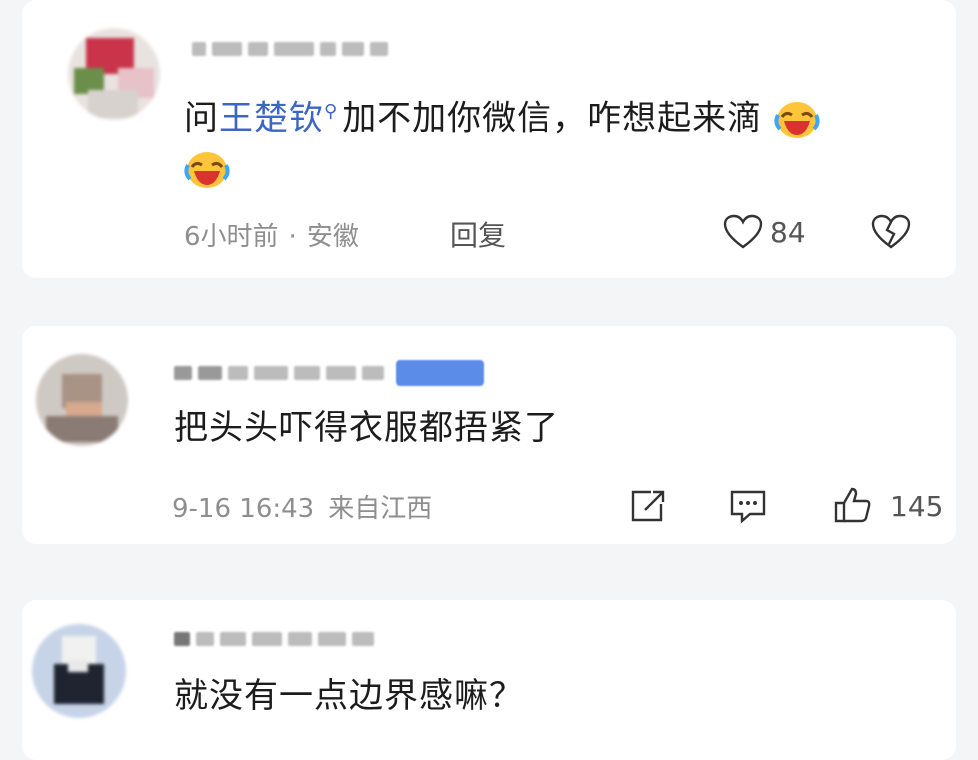 The image size is (978, 760). What do you see at coordinates (552, 118) in the screenshot?
I see `comment-text-suffix: 加不加你微信，咋想起来滴` at bounding box center [552, 118].